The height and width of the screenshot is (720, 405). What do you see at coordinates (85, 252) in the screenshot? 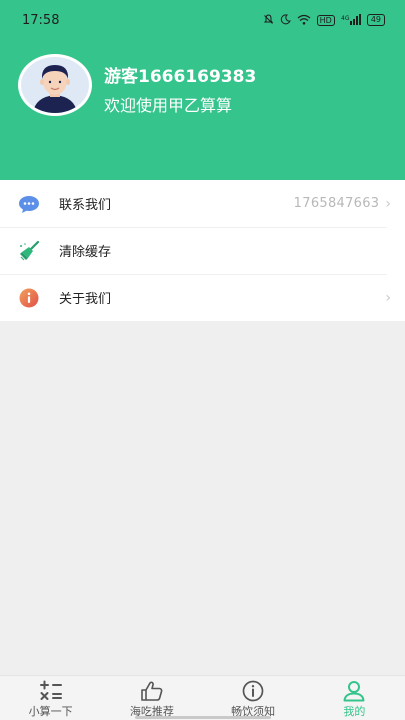
I see `menu-item-label: 清除缓存` at bounding box center [85, 252].